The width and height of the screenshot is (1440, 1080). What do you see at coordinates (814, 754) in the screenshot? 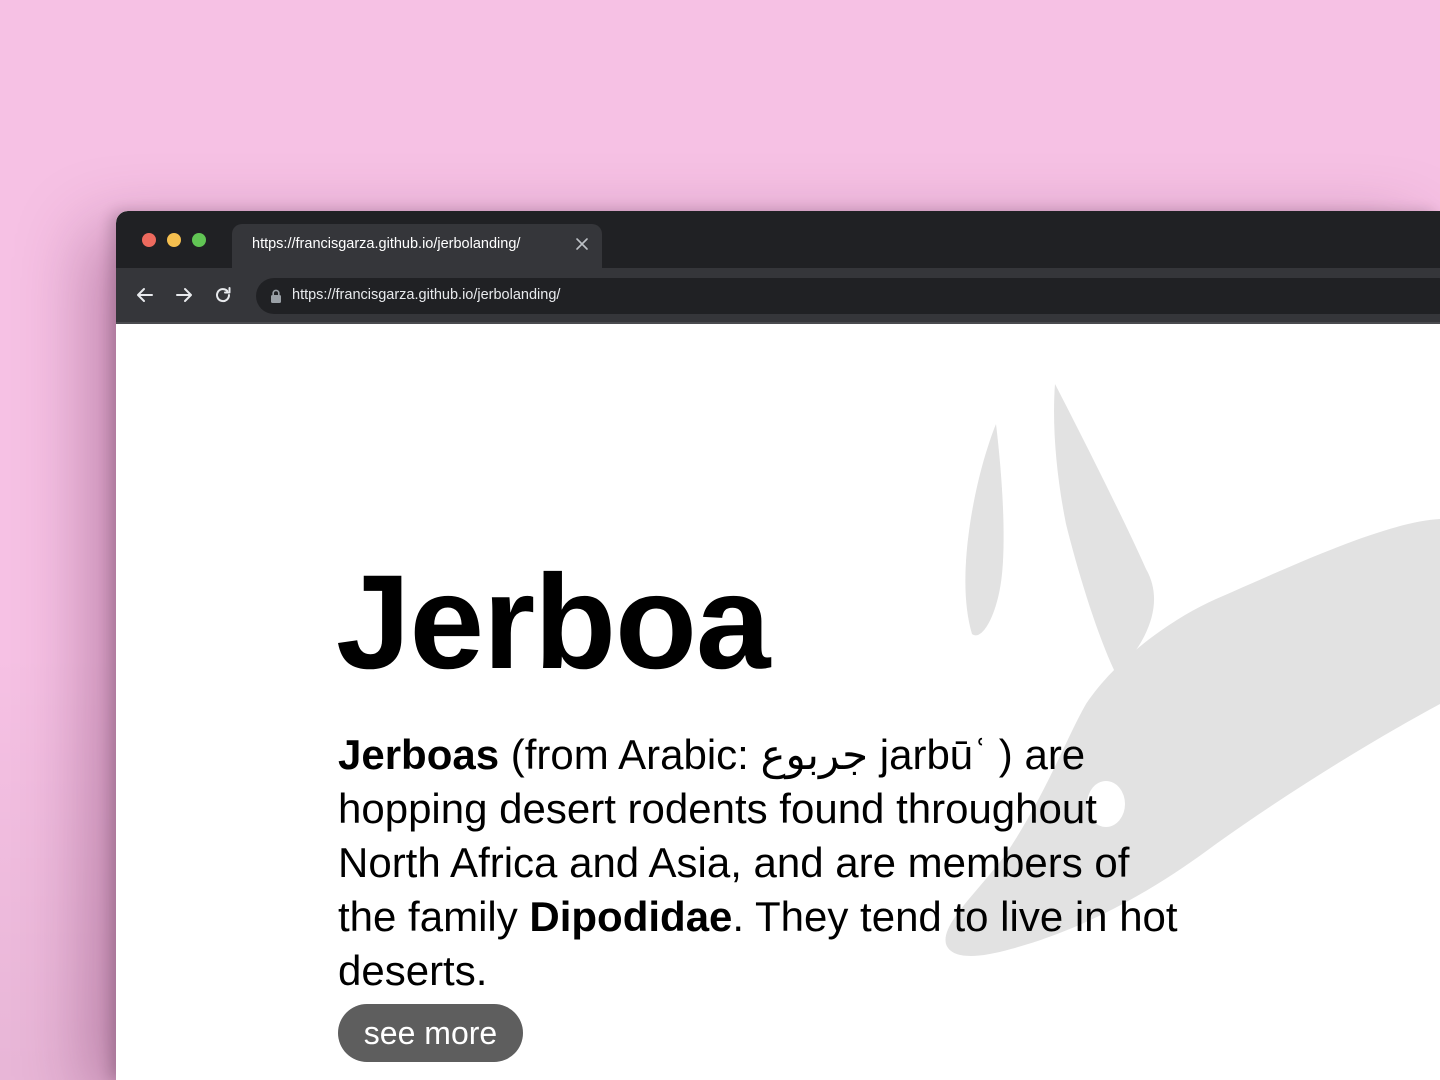
I see `arabic-word: جربوع` at bounding box center [814, 754].